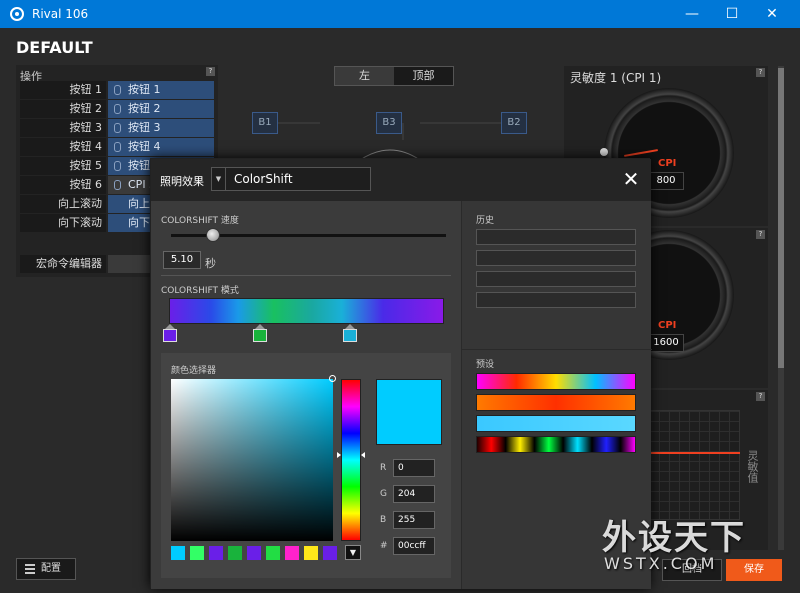  What do you see at coordinates (30, 569) in the screenshot?
I see `list-icon` at bounding box center [30, 569].